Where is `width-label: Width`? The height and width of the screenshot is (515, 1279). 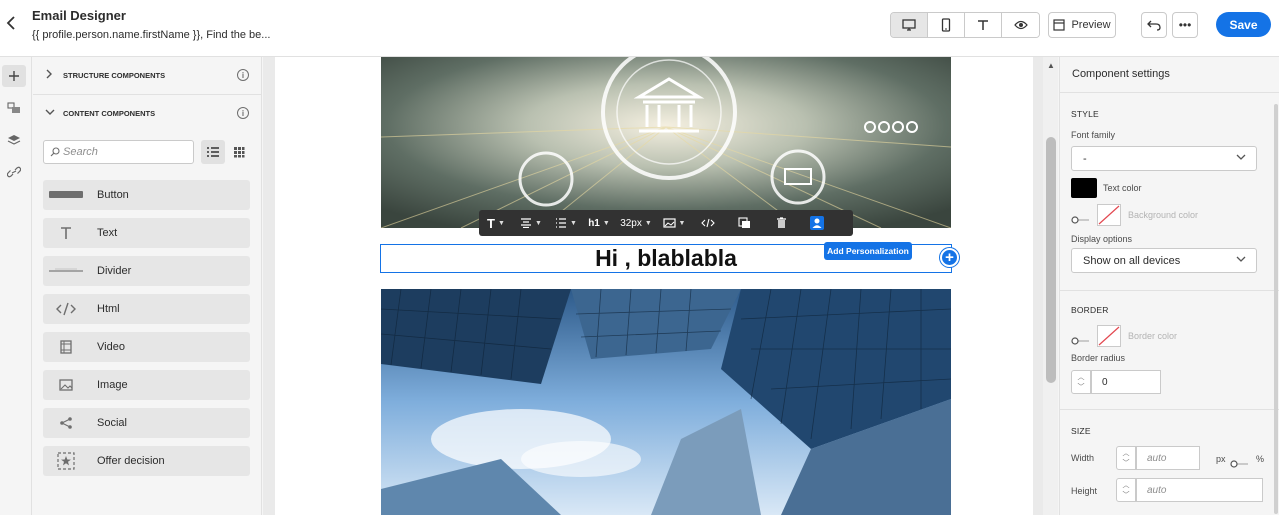
width-label: Width is located at coordinates (1083, 458).